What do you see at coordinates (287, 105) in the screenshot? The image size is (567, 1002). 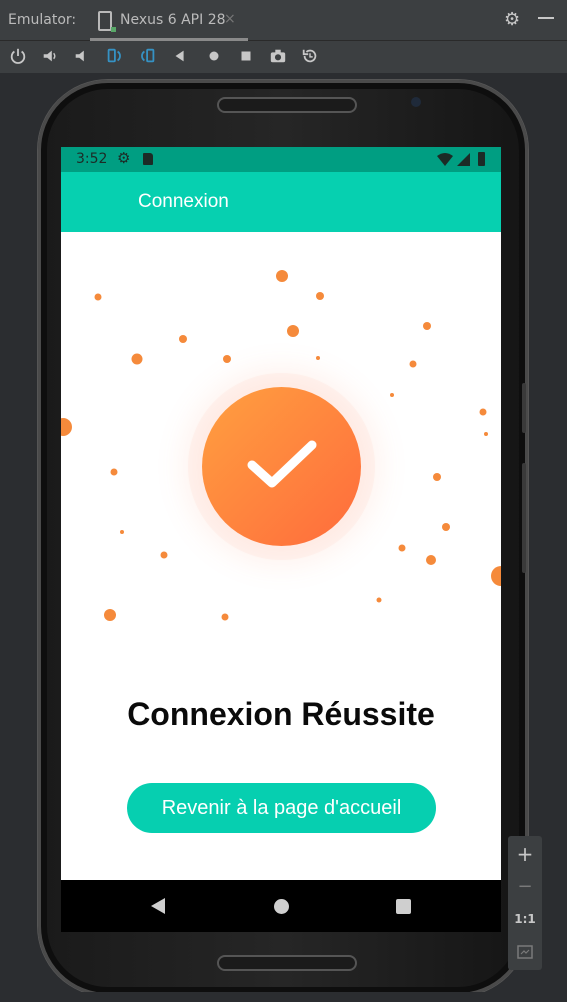 I see `top-speaker` at bounding box center [287, 105].